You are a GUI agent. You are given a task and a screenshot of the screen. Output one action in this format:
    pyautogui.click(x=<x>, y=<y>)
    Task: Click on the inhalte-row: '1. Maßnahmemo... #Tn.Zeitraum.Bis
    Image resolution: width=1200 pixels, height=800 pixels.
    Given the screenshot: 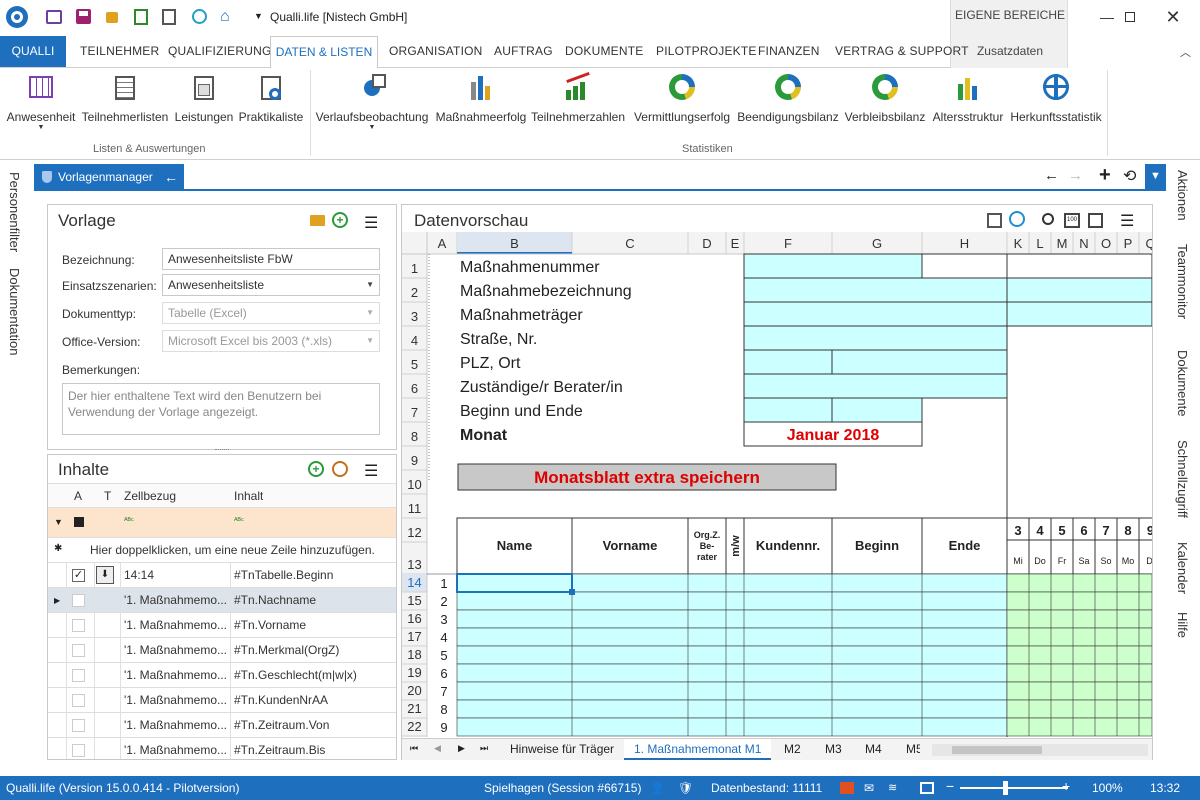 What is the action you would take?
    pyautogui.click(x=222, y=748)
    